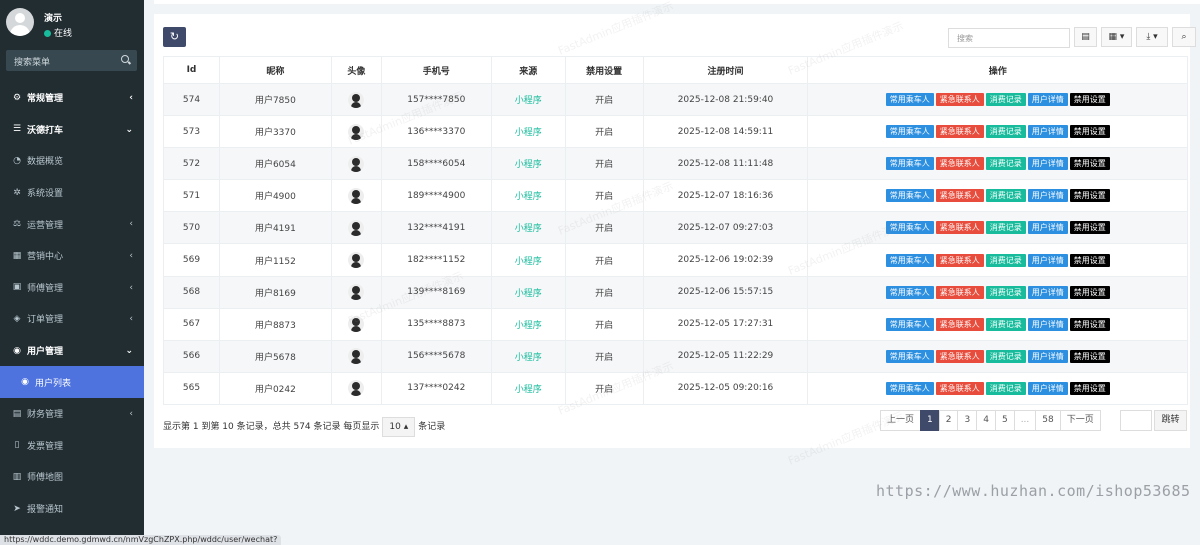 The image size is (1200, 545). I want to click on sidebar-item: ☰ 沃德打车 ⌄, so click(72, 130).